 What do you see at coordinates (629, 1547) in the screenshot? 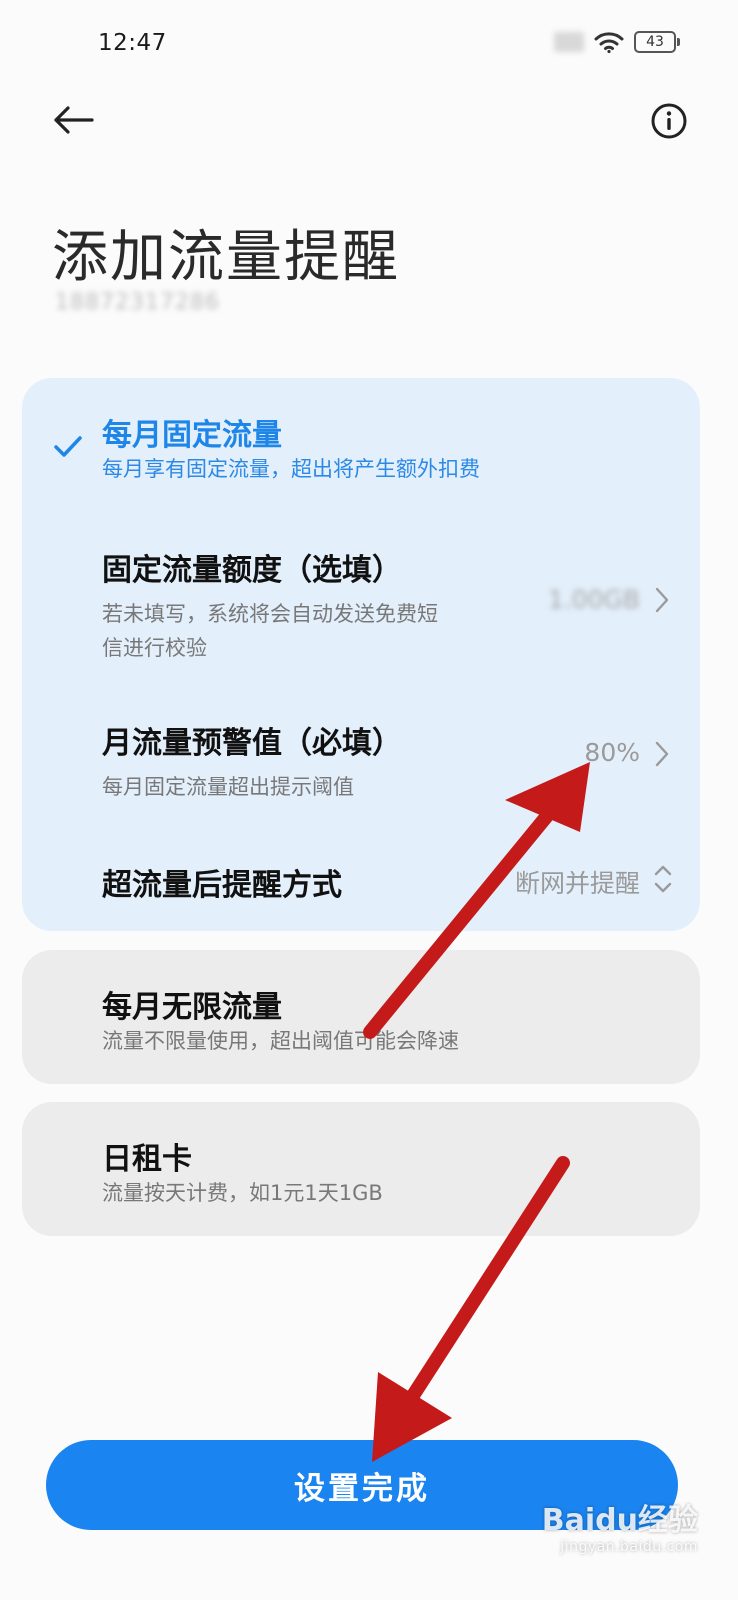
I see `watermark-url: jingyan.baidu.com` at bounding box center [629, 1547].